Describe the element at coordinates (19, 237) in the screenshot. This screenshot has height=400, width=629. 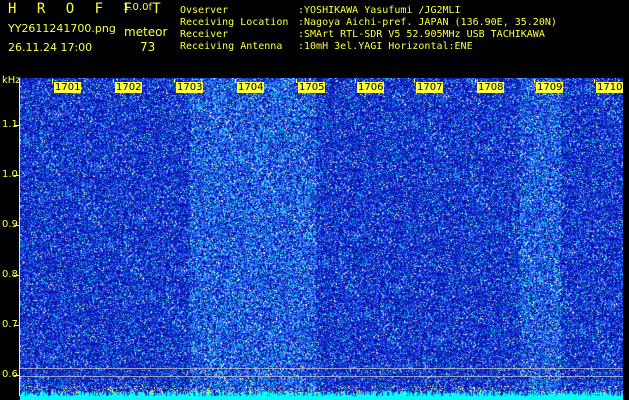
I see `y-axis-line` at that location.